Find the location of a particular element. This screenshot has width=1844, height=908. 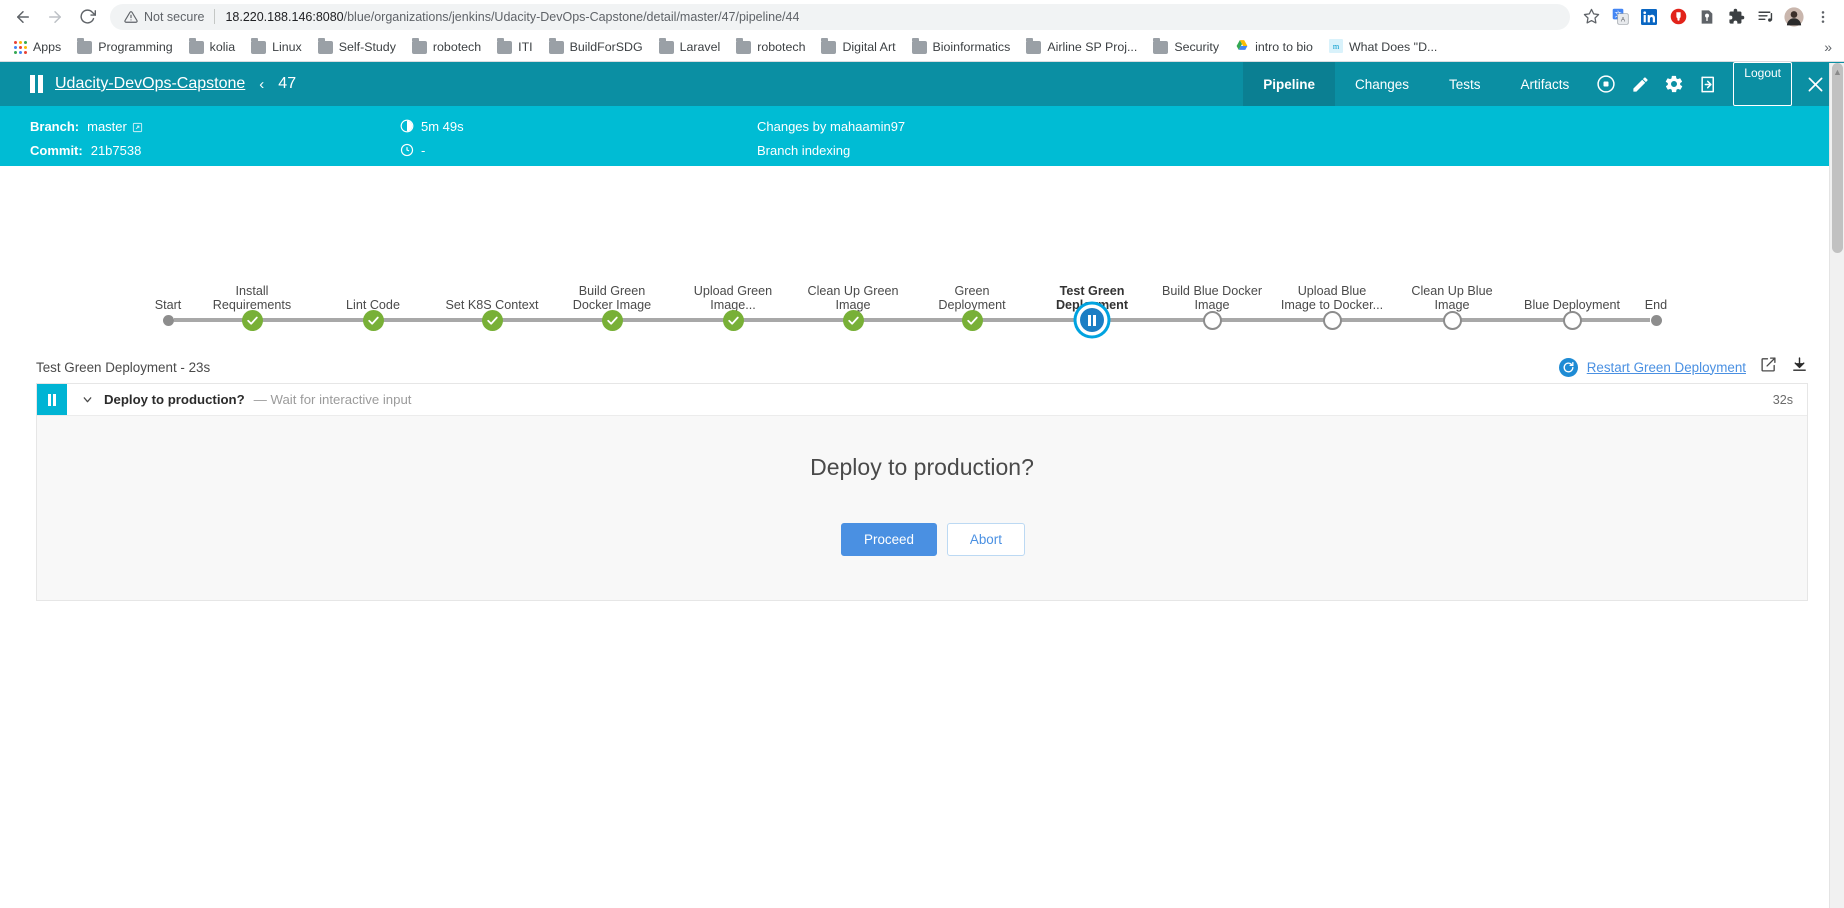

pipeline-node-paused is located at coordinates (1092, 320).